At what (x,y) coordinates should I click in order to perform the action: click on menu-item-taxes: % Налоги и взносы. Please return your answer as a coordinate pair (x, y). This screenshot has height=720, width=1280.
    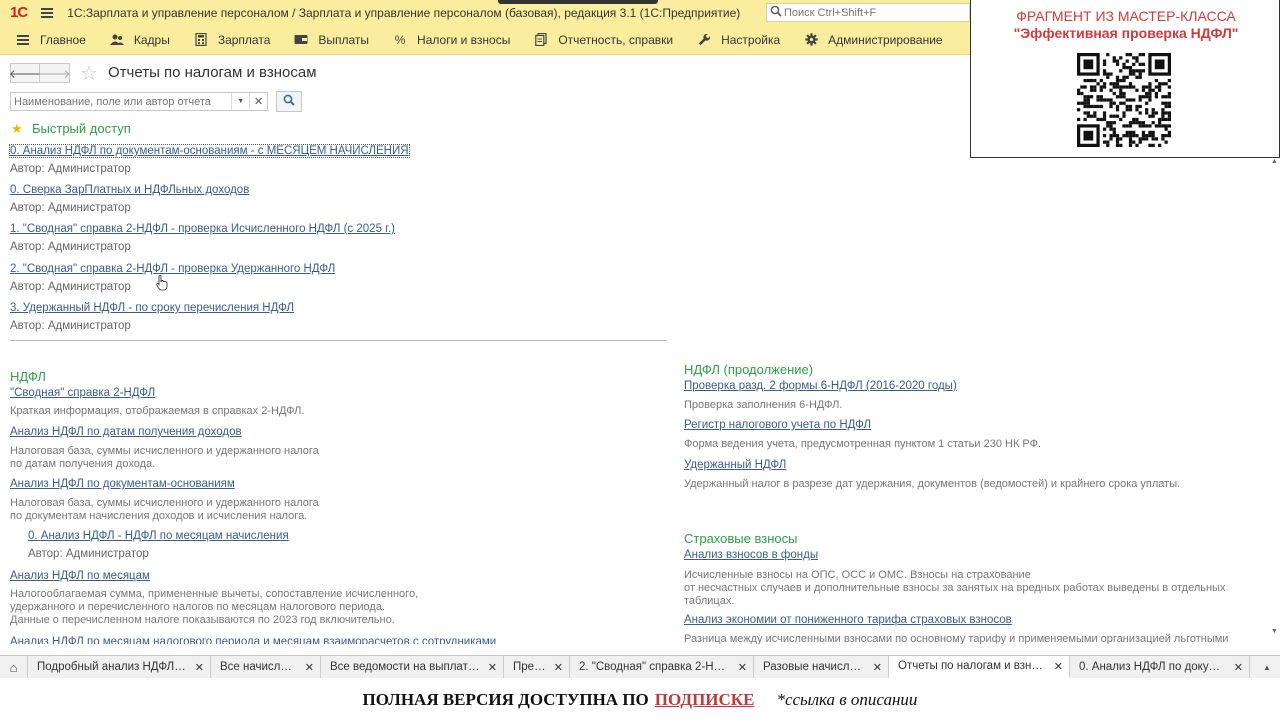
    Looking at the image, I should click on (452, 40).